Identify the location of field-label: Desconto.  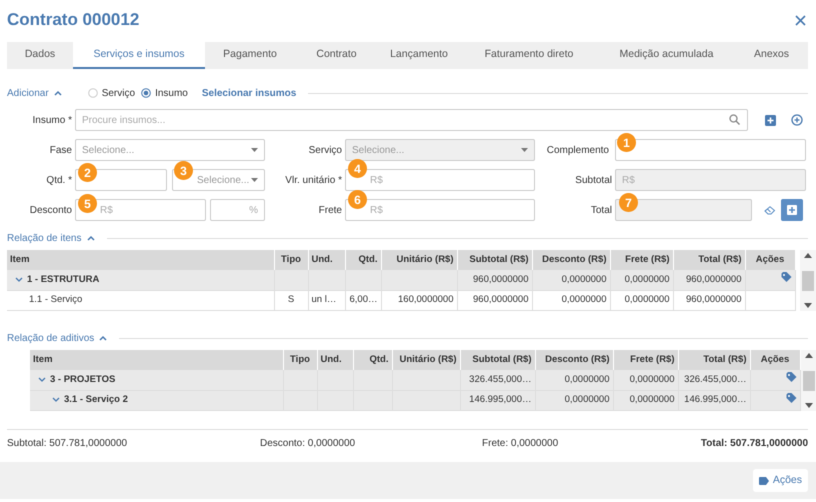
(50, 211).